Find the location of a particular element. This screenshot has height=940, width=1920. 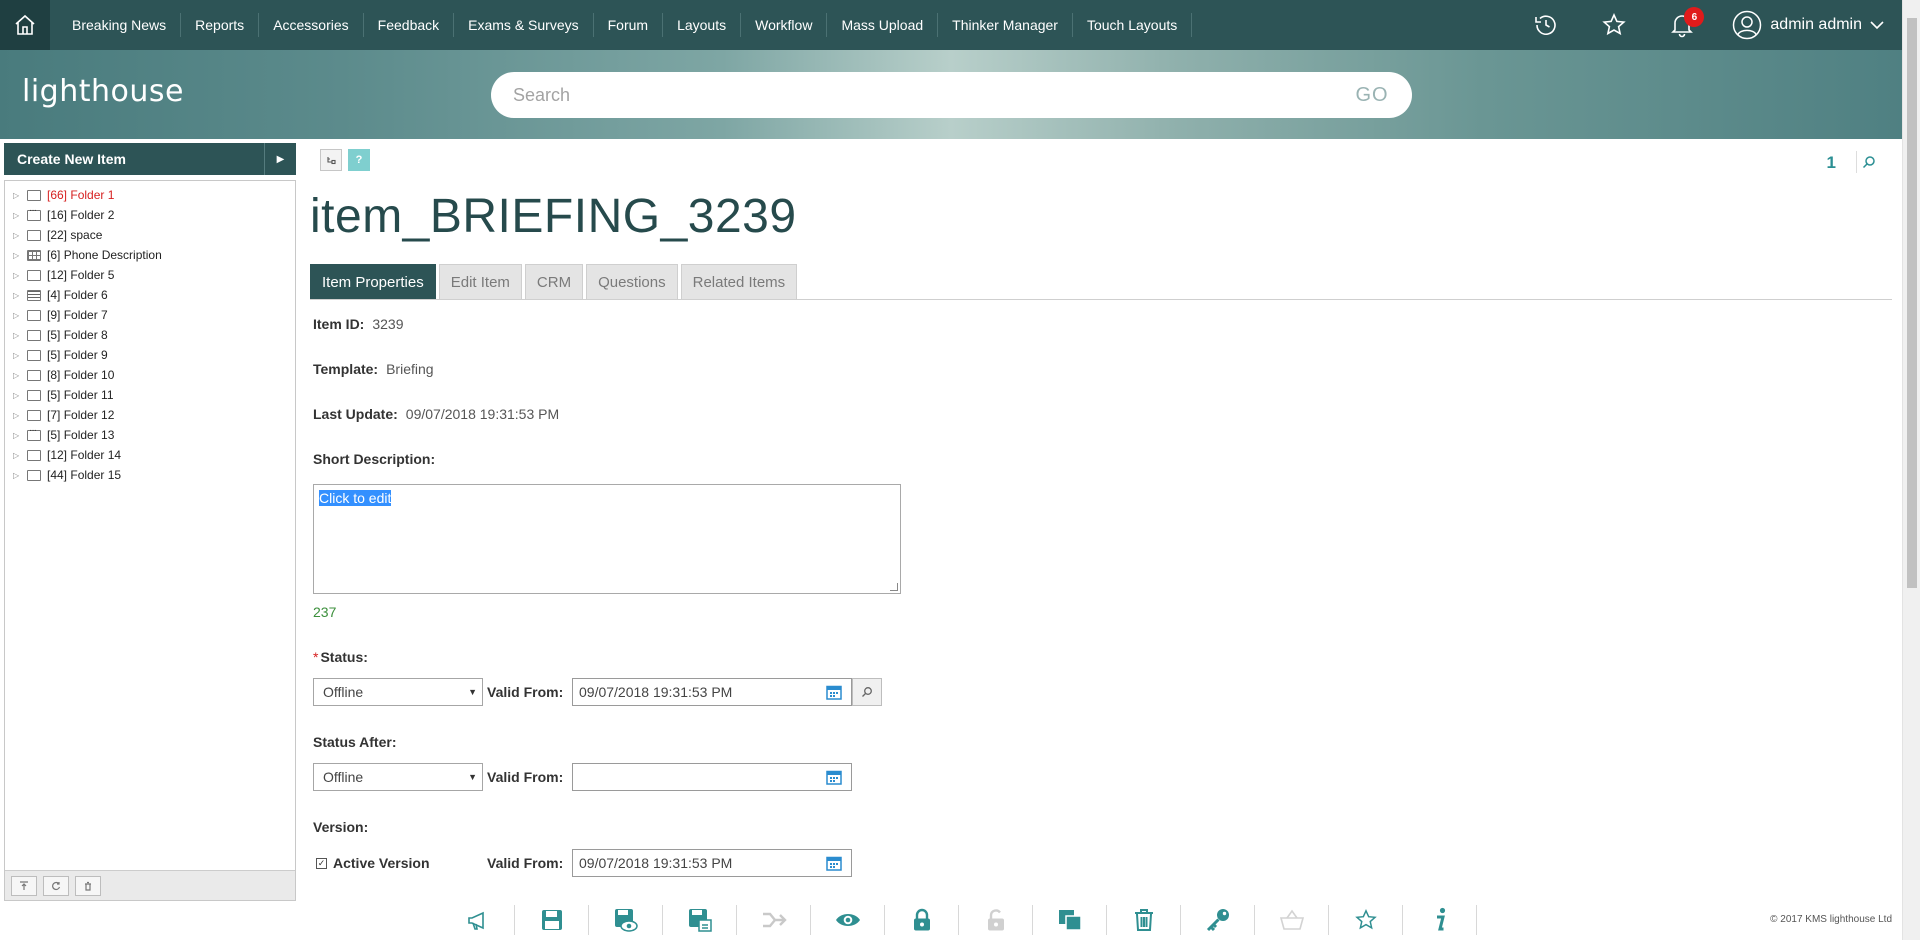

search-input is located at coordinates (911, 95).